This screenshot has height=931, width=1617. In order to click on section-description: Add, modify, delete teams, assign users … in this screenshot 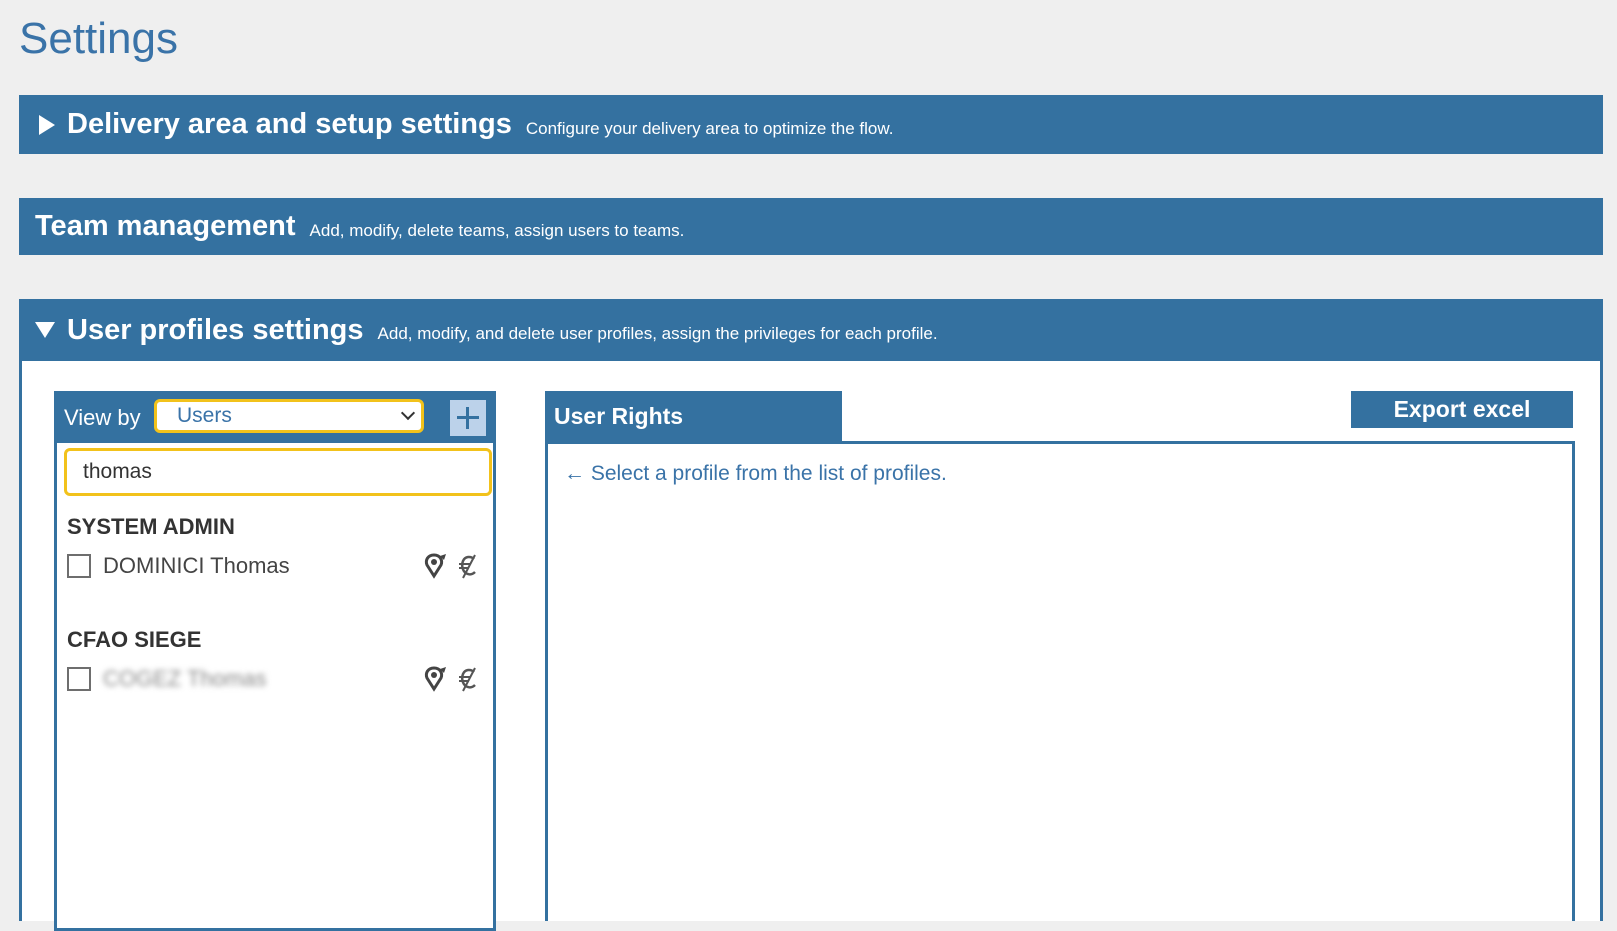, I will do `click(497, 230)`.